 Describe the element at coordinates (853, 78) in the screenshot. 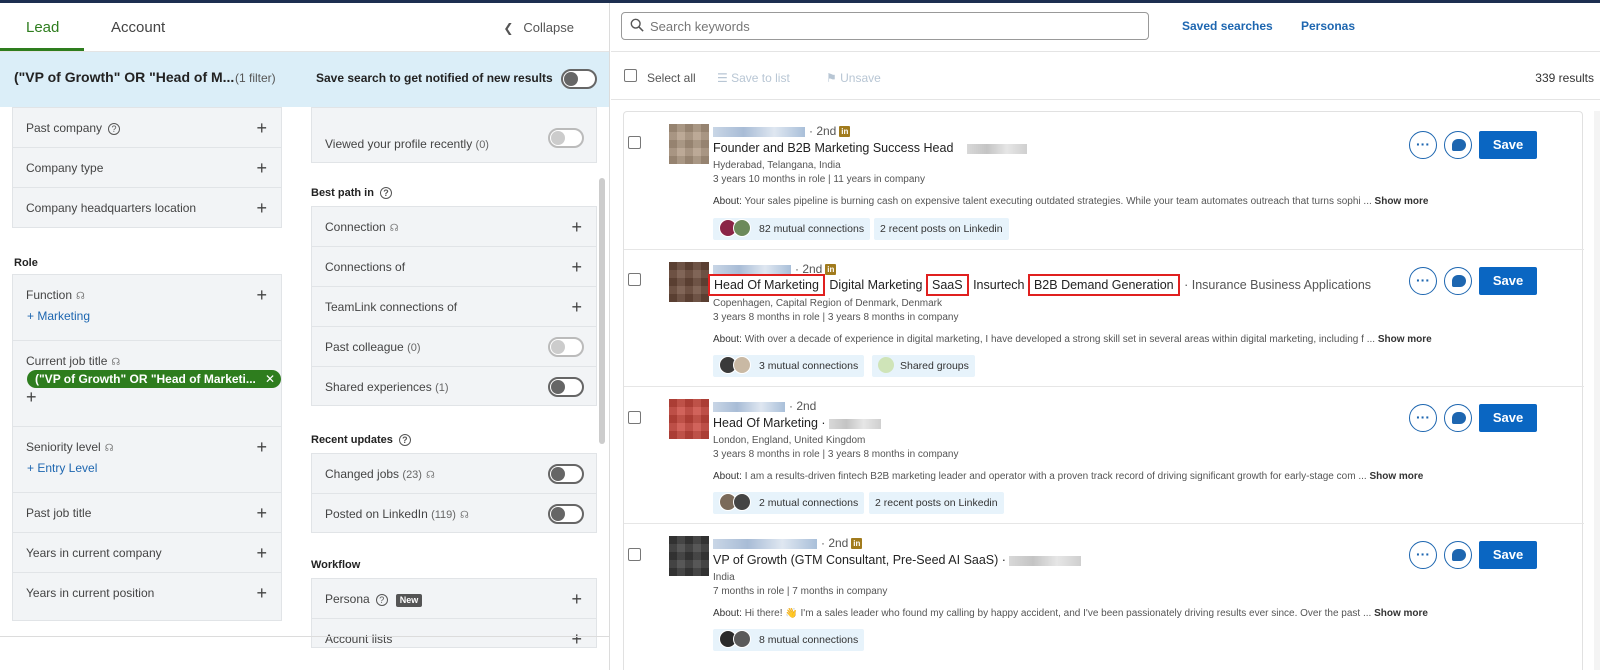

I see `unsave-button: ⚑ Unsave` at that location.